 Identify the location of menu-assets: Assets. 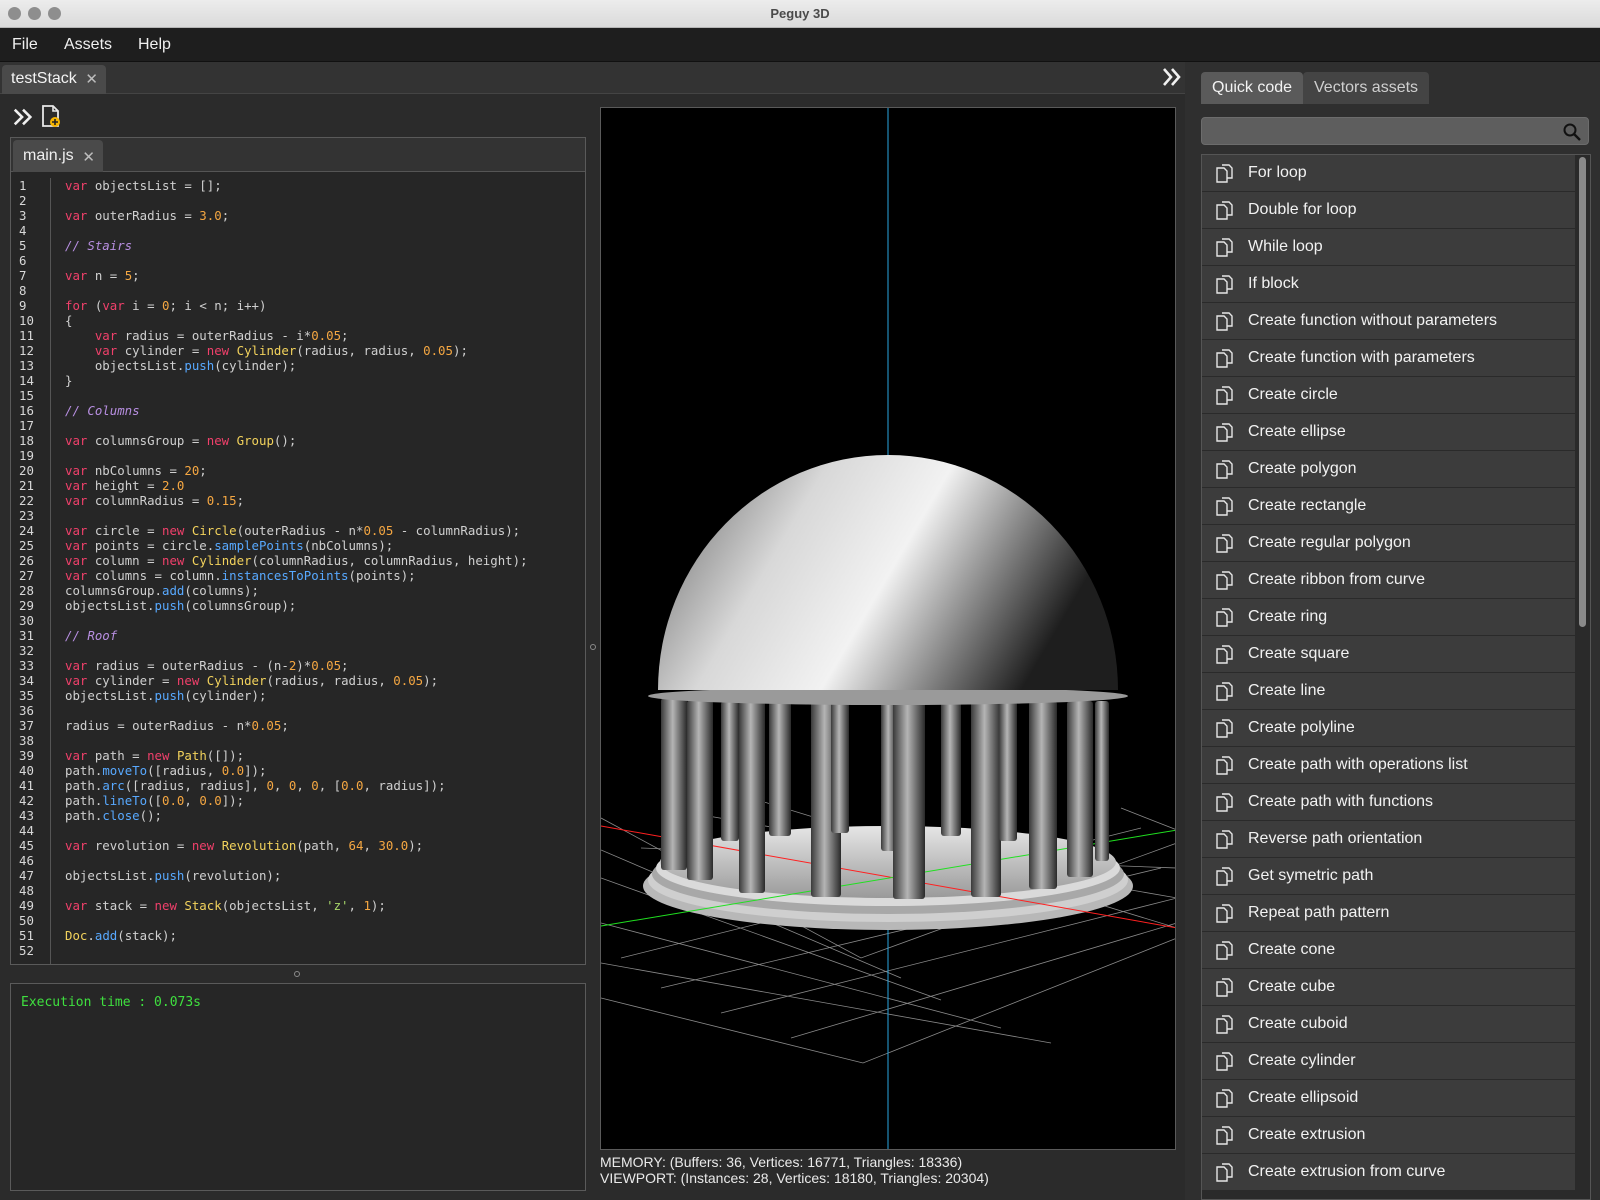
(88, 45).